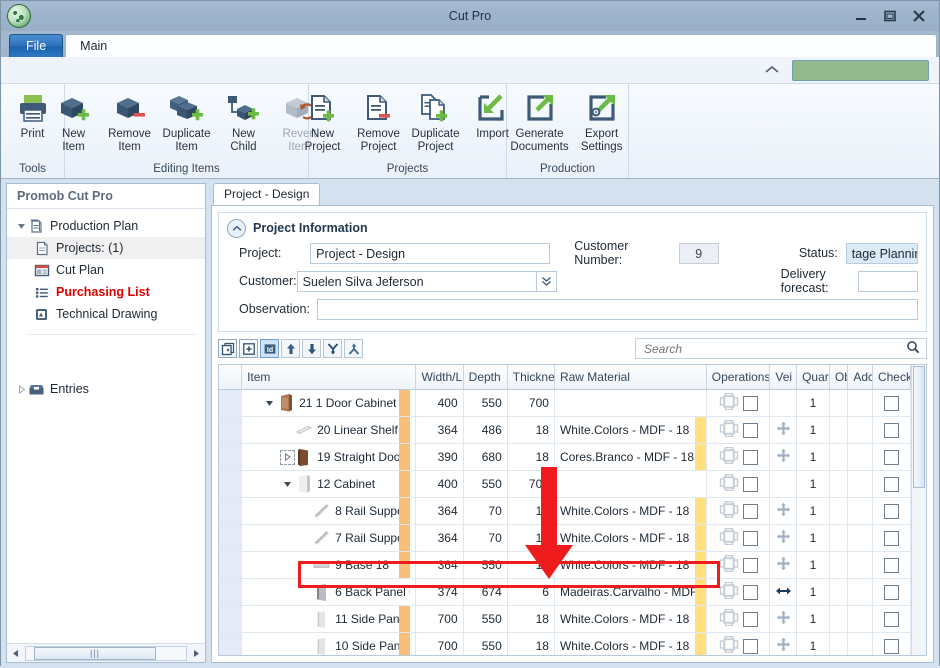  Describe the element at coordinates (106, 314) in the screenshot. I see `sidebar-item-technical-drawing: Technical Drawing` at that location.